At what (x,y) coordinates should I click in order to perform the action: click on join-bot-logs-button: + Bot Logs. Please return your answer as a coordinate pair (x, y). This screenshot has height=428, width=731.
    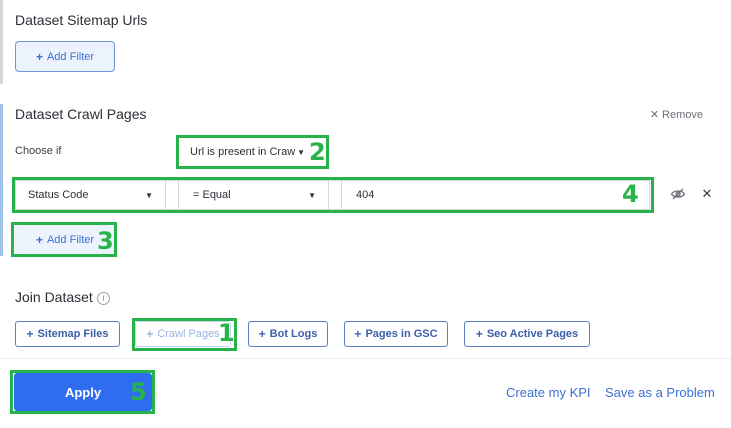
    Looking at the image, I should click on (288, 334).